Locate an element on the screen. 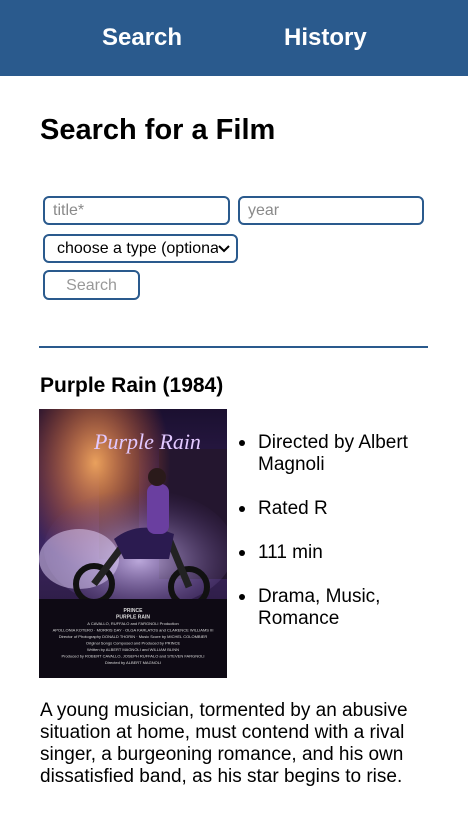 This screenshot has width=468, height=832. poster-credit-line: PURPLE RAIN is located at coordinates (133, 618).